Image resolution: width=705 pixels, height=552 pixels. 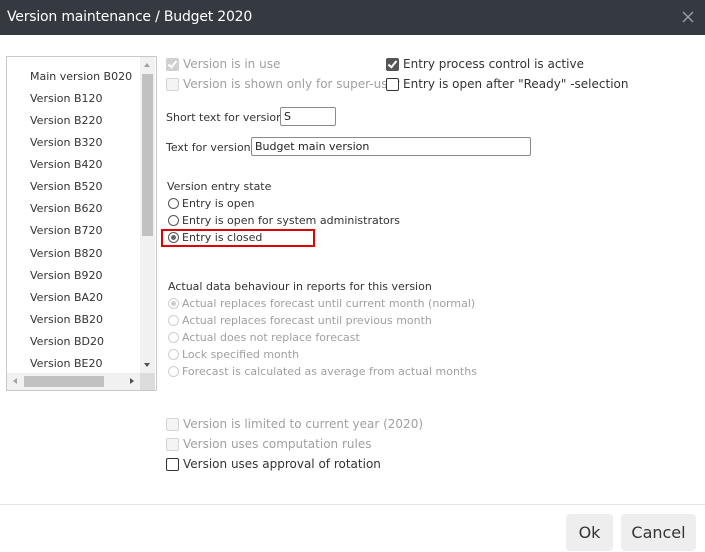 What do you see at coordinates (66, 142) in the screenshot?
I see `version-list-item: Version B320` at bounding box center [66, 142].